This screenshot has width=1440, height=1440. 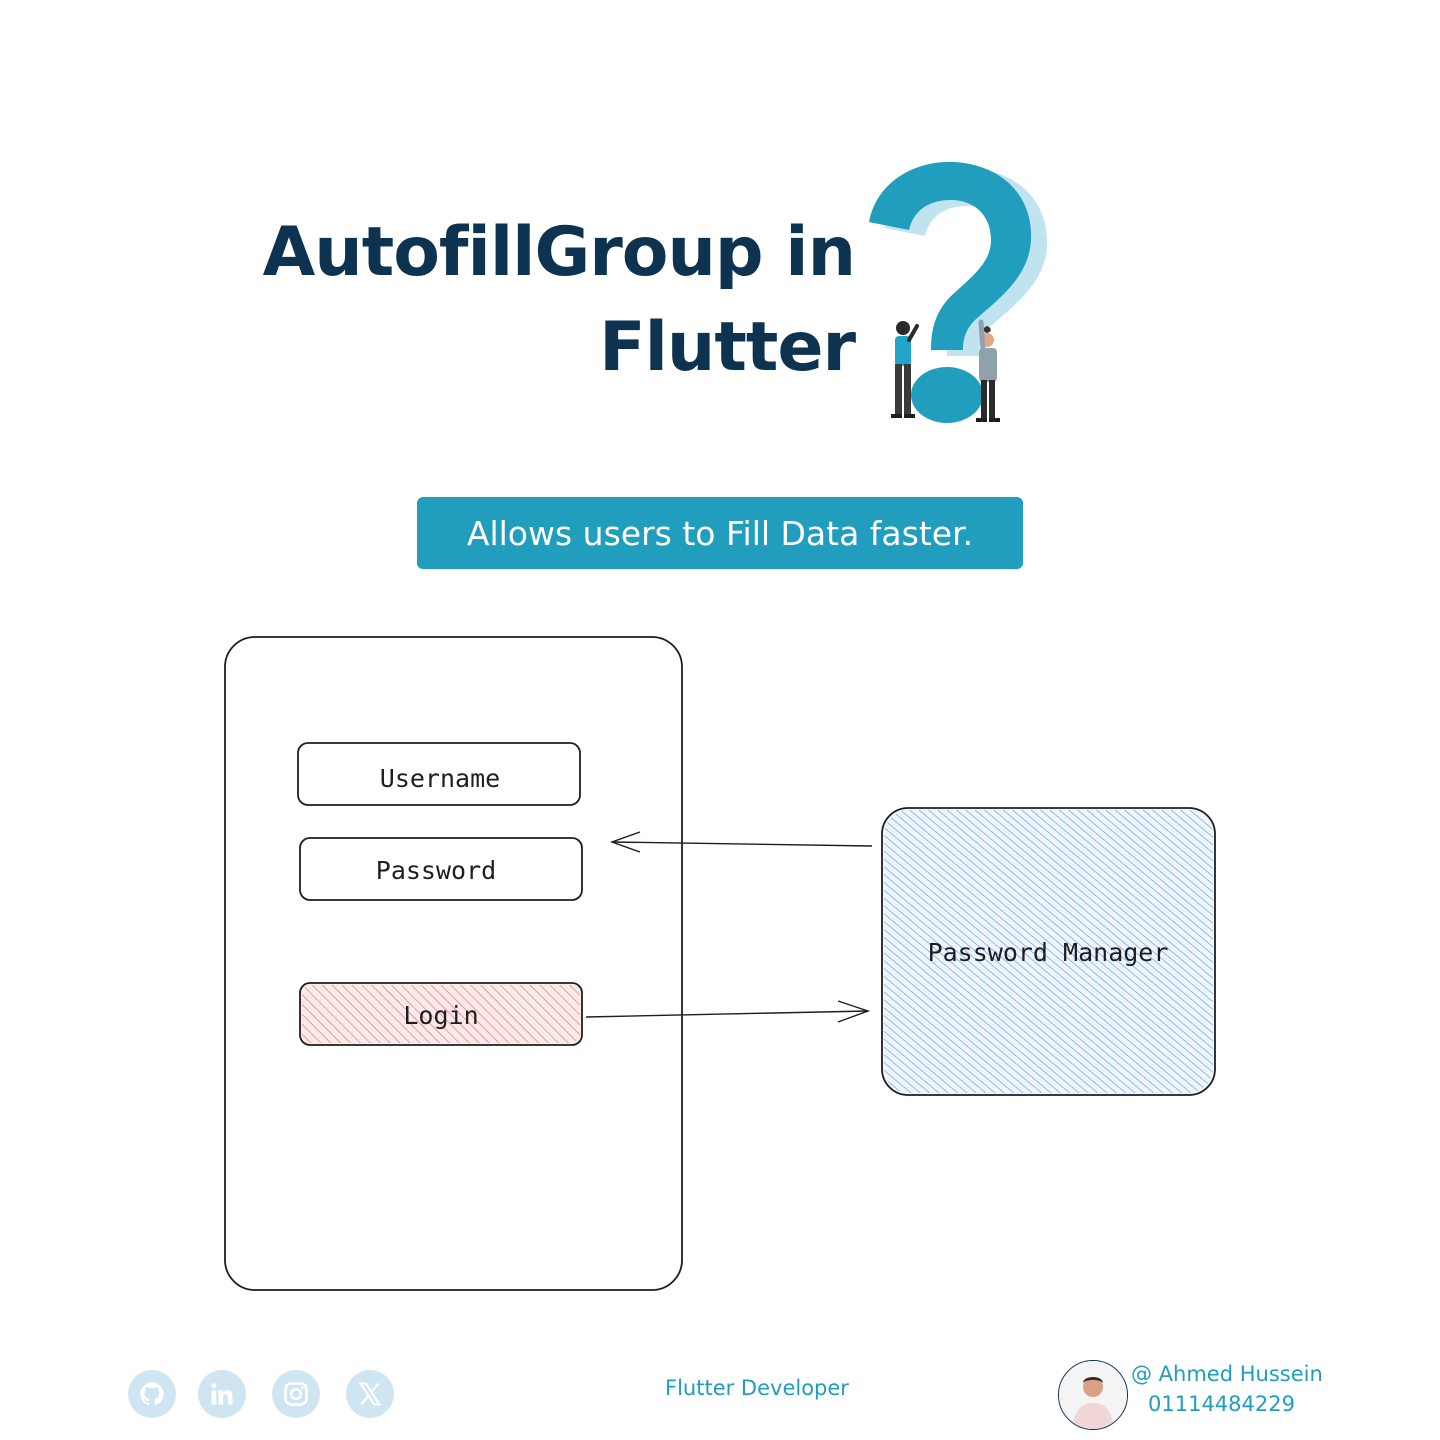 I want to click on x-icon, so click(x=370, y=1394).